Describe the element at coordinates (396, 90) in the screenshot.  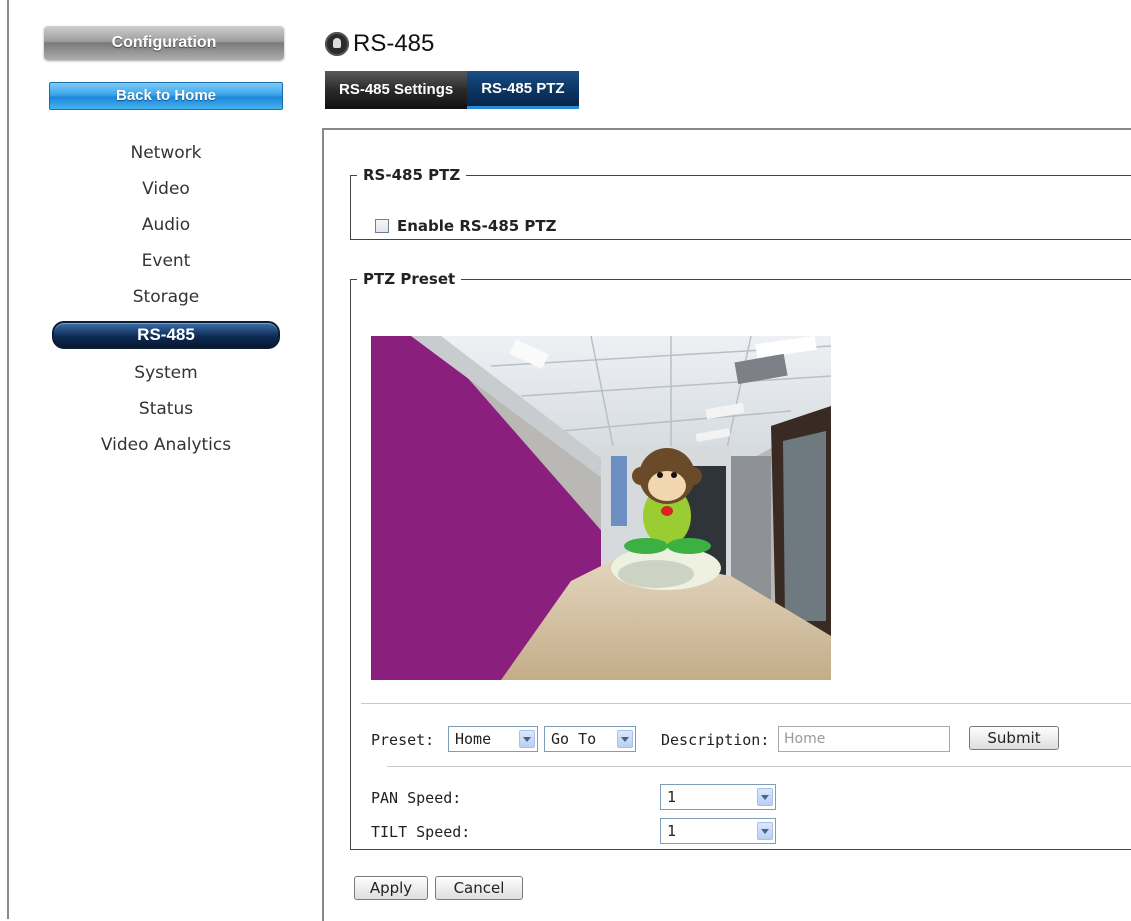
I see `tab-rs485-settings: RS-485 Settings` at that location.